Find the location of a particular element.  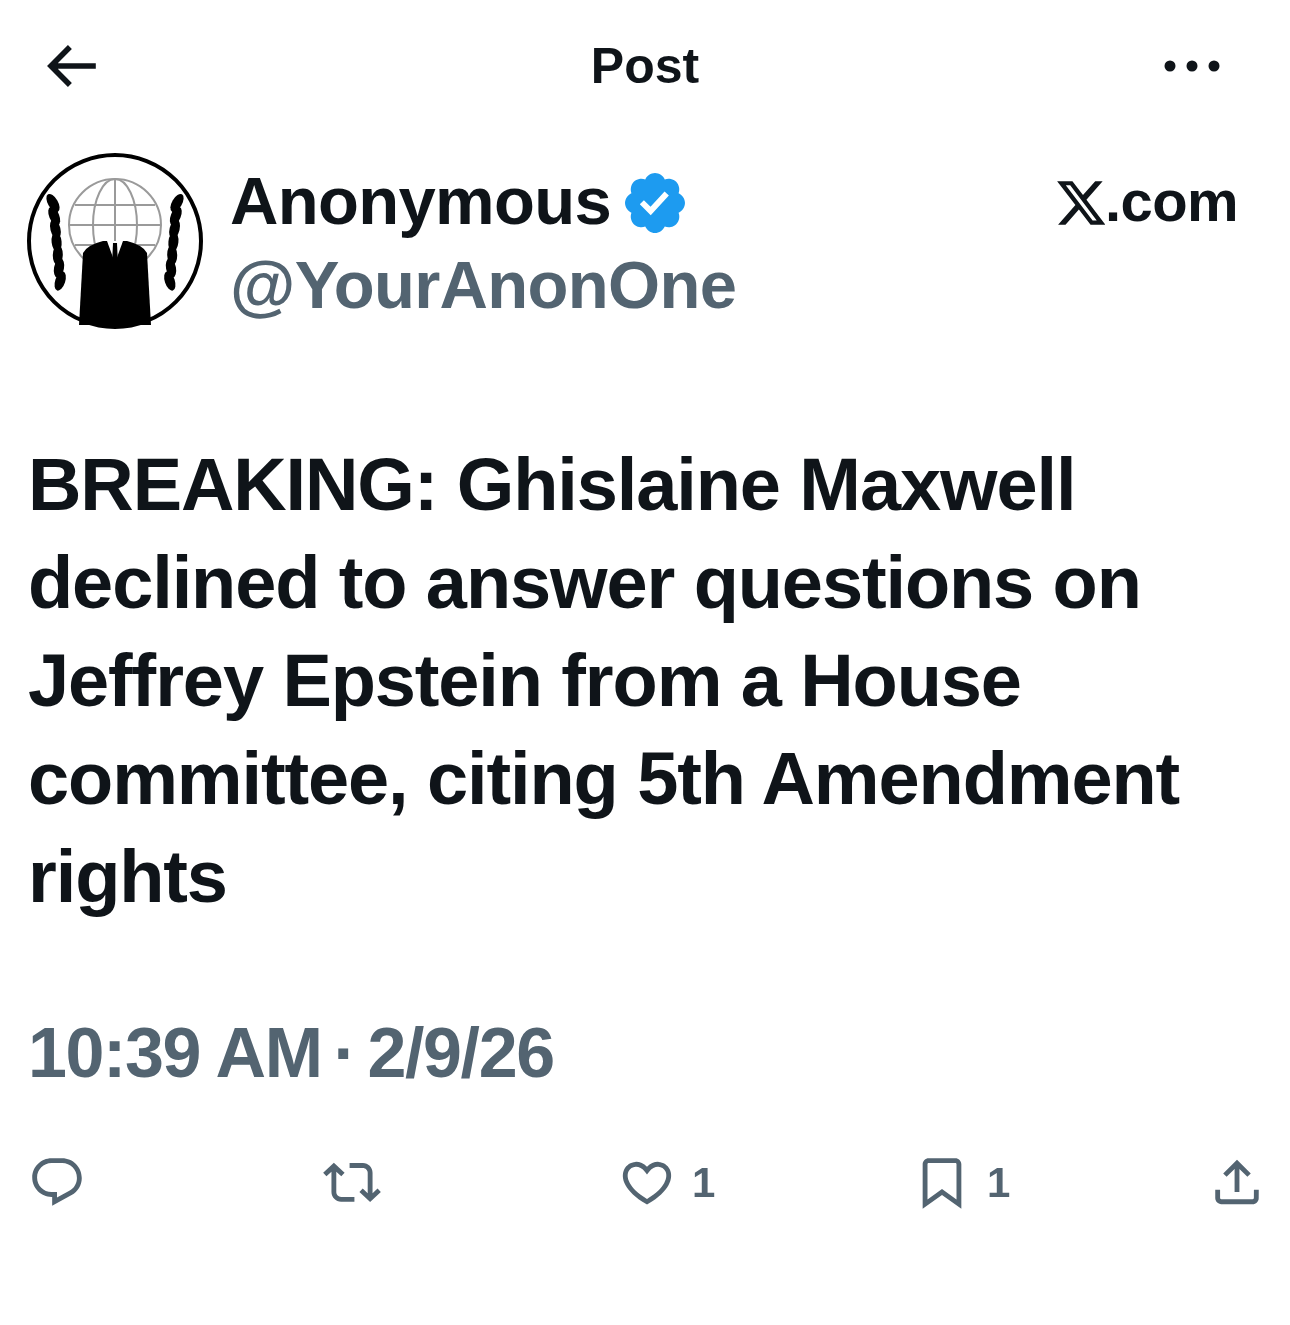

post-time: 10:39 AM is located at coordinates (175, 1053).